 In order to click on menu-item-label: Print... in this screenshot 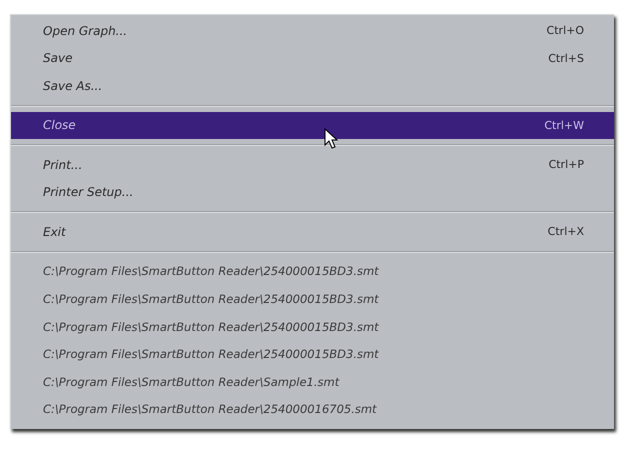, I will do `click(62, 165)`.